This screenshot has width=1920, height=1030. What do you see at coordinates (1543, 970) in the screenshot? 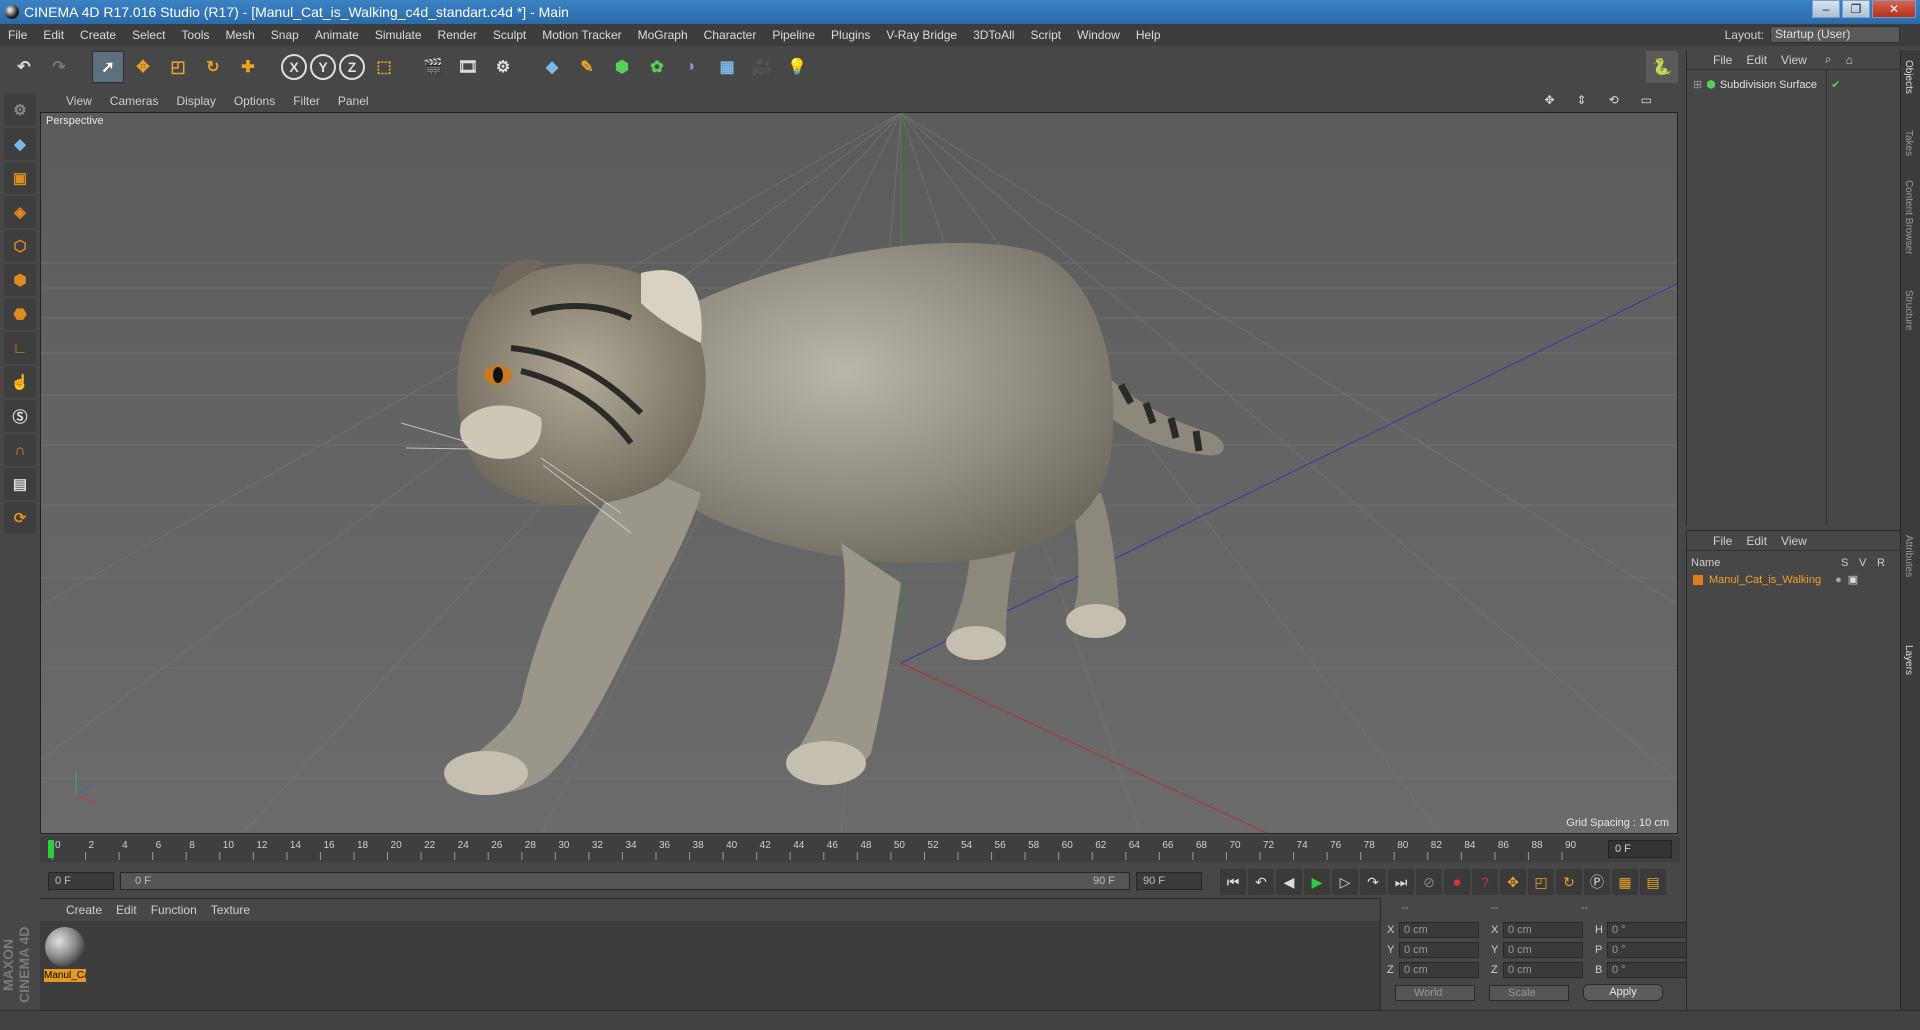
I see `size-z-field: 0 cm` at bounding box center [1543, 970].